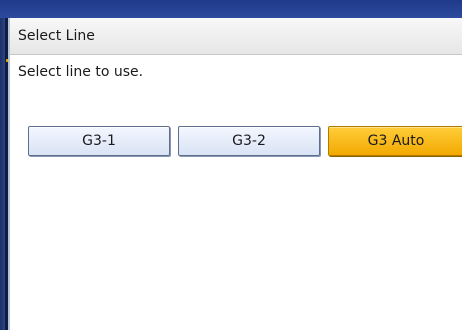 The width and height of the screenshot is (462, 330). What do you see at coordinates (395, 141) in the screenshot?
I see `line-button-g3-auto: G3 Auto` at bounding box center [395, 141].